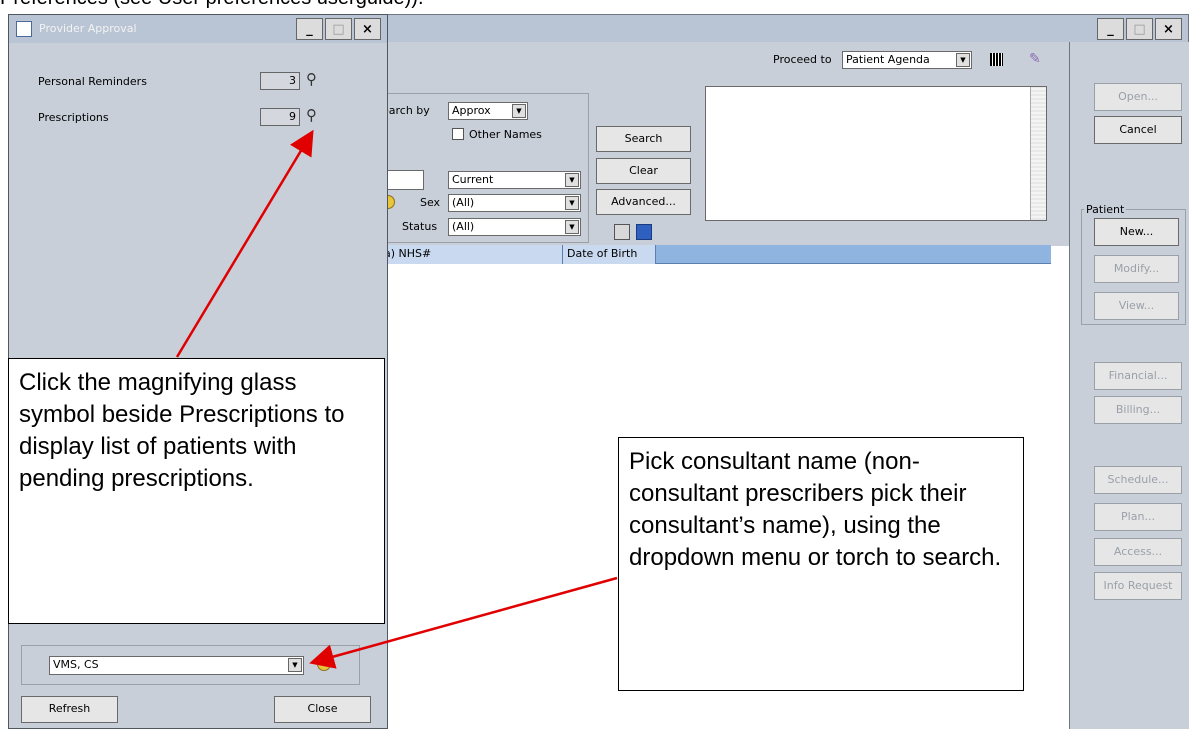 The width and height of the screenshot is (1189, 729). What do you see at coordinates (463, 622) in the screenshot?
I see `arrow-to-provider-select` at bounding box center [463, 622].